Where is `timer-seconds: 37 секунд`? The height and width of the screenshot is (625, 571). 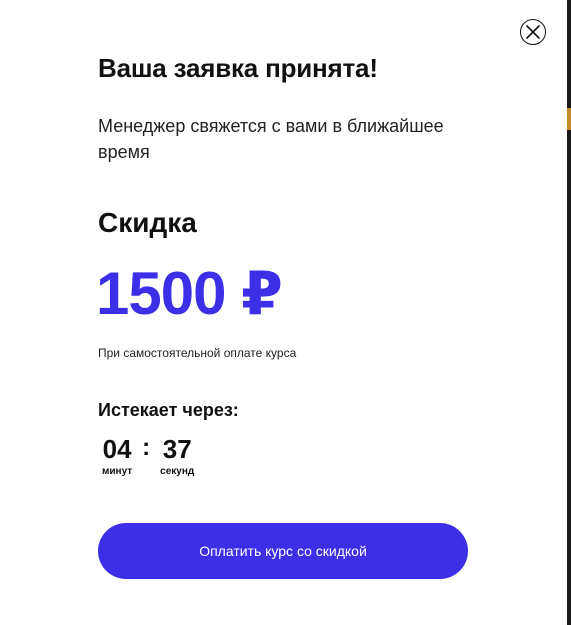
timer-seconds: 37 секунд is located at coordinates (177, 455).